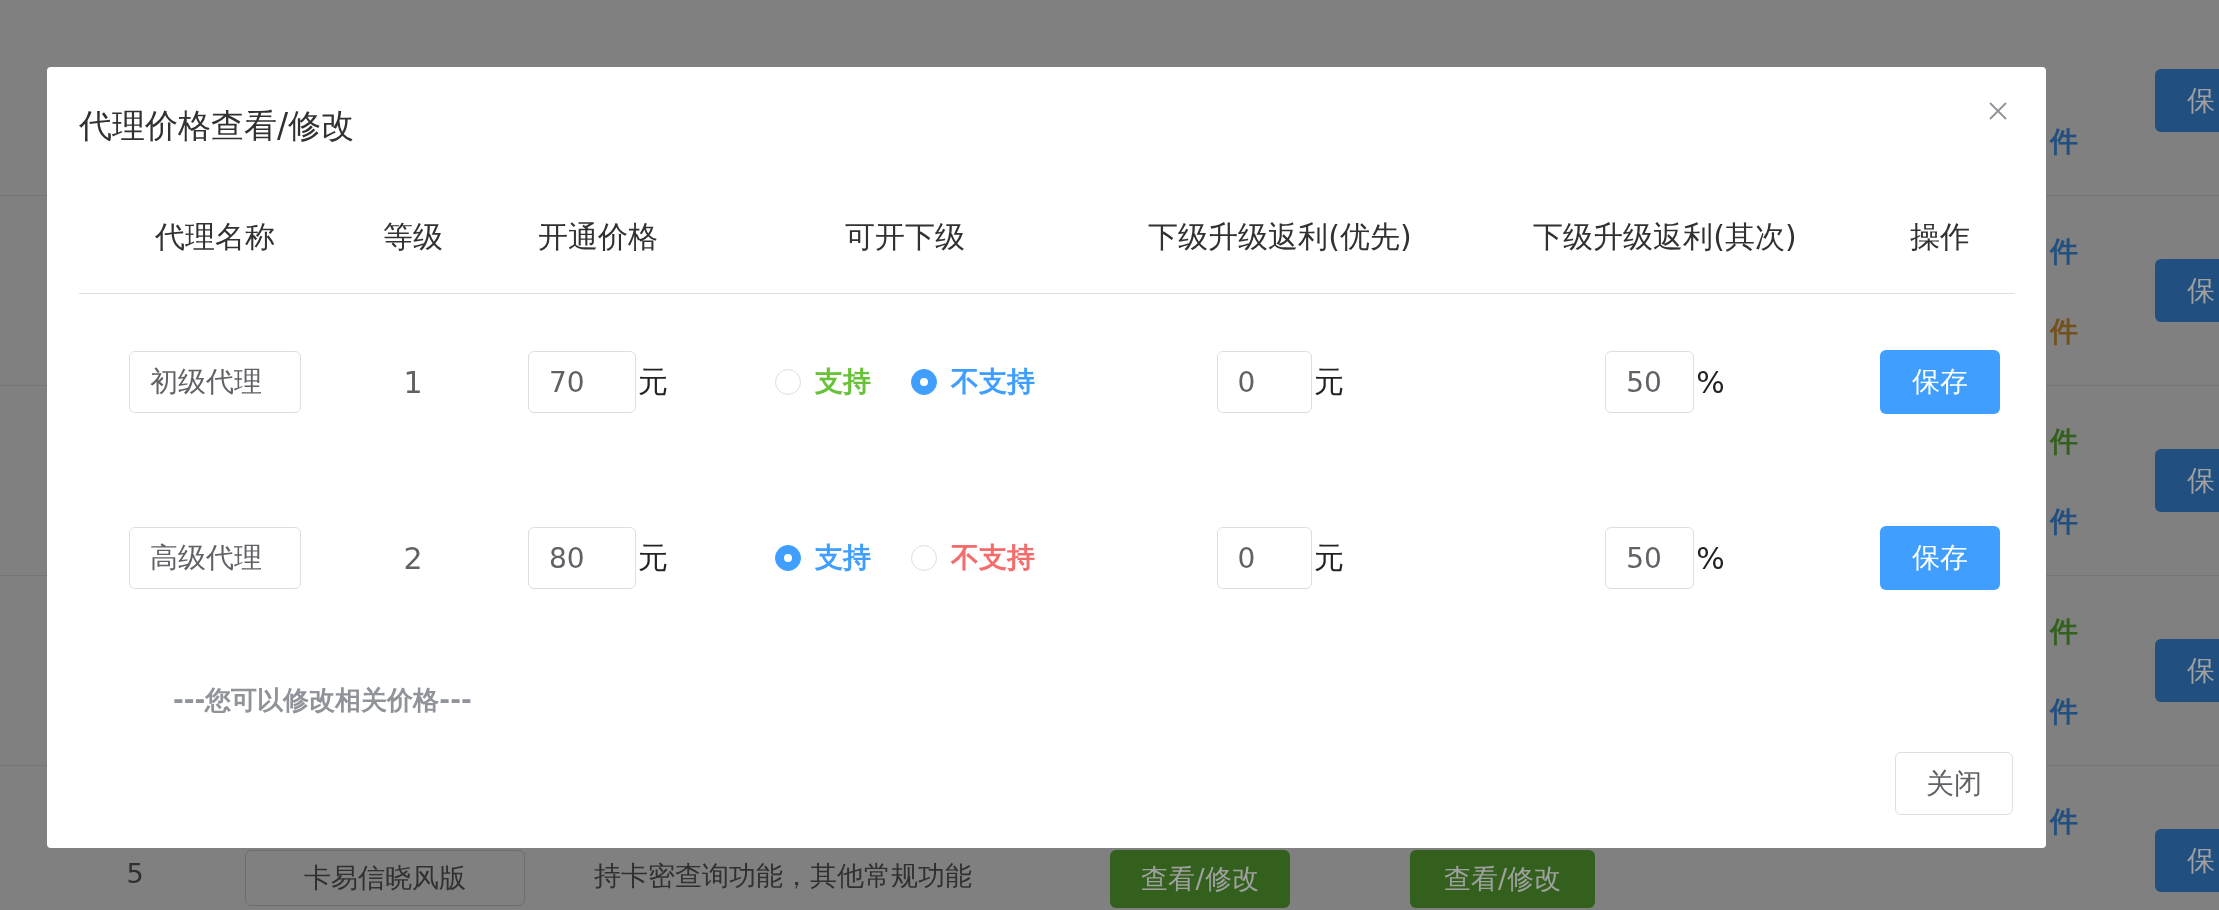  I want to click on row-number: 5, so click(135, 873).